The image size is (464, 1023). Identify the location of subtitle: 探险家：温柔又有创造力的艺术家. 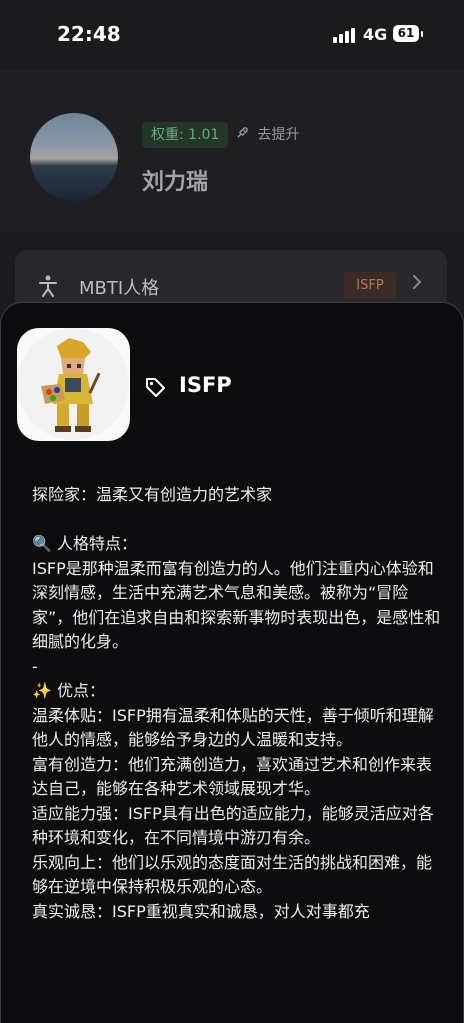
(152, 494).